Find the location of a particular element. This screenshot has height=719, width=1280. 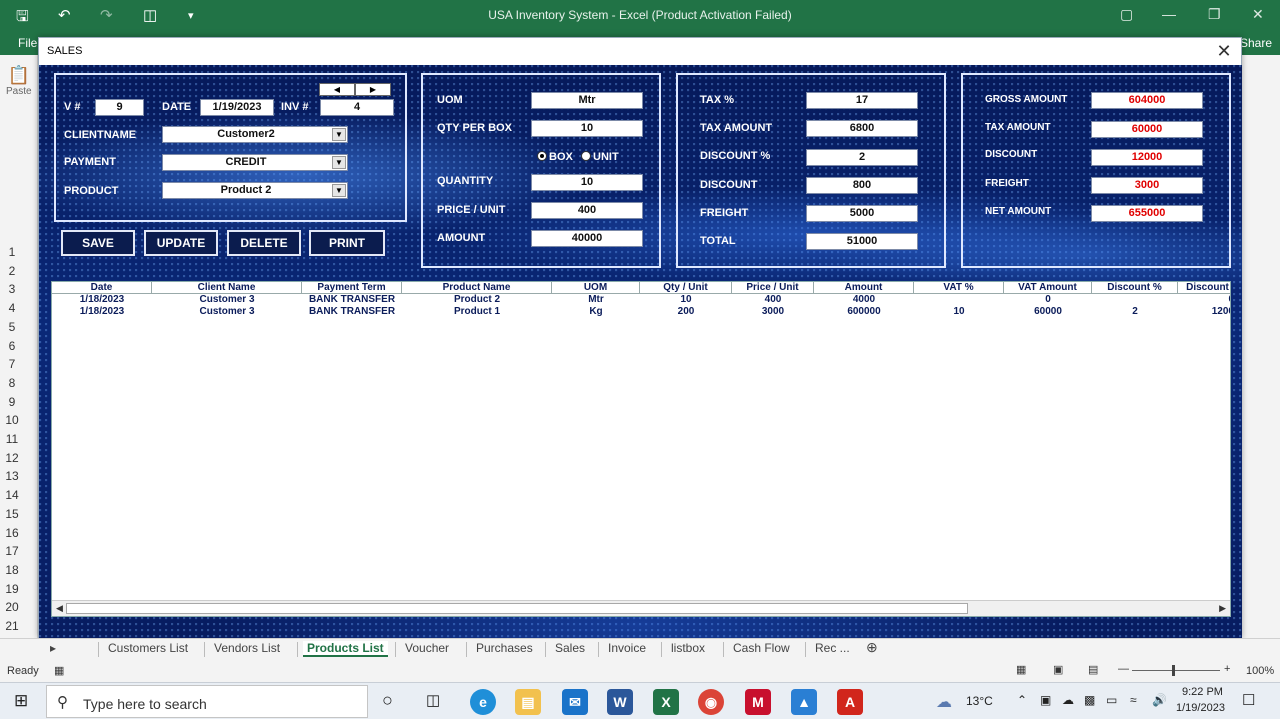

tax-amount-field: 6800 is located at coordinates (862, 128).